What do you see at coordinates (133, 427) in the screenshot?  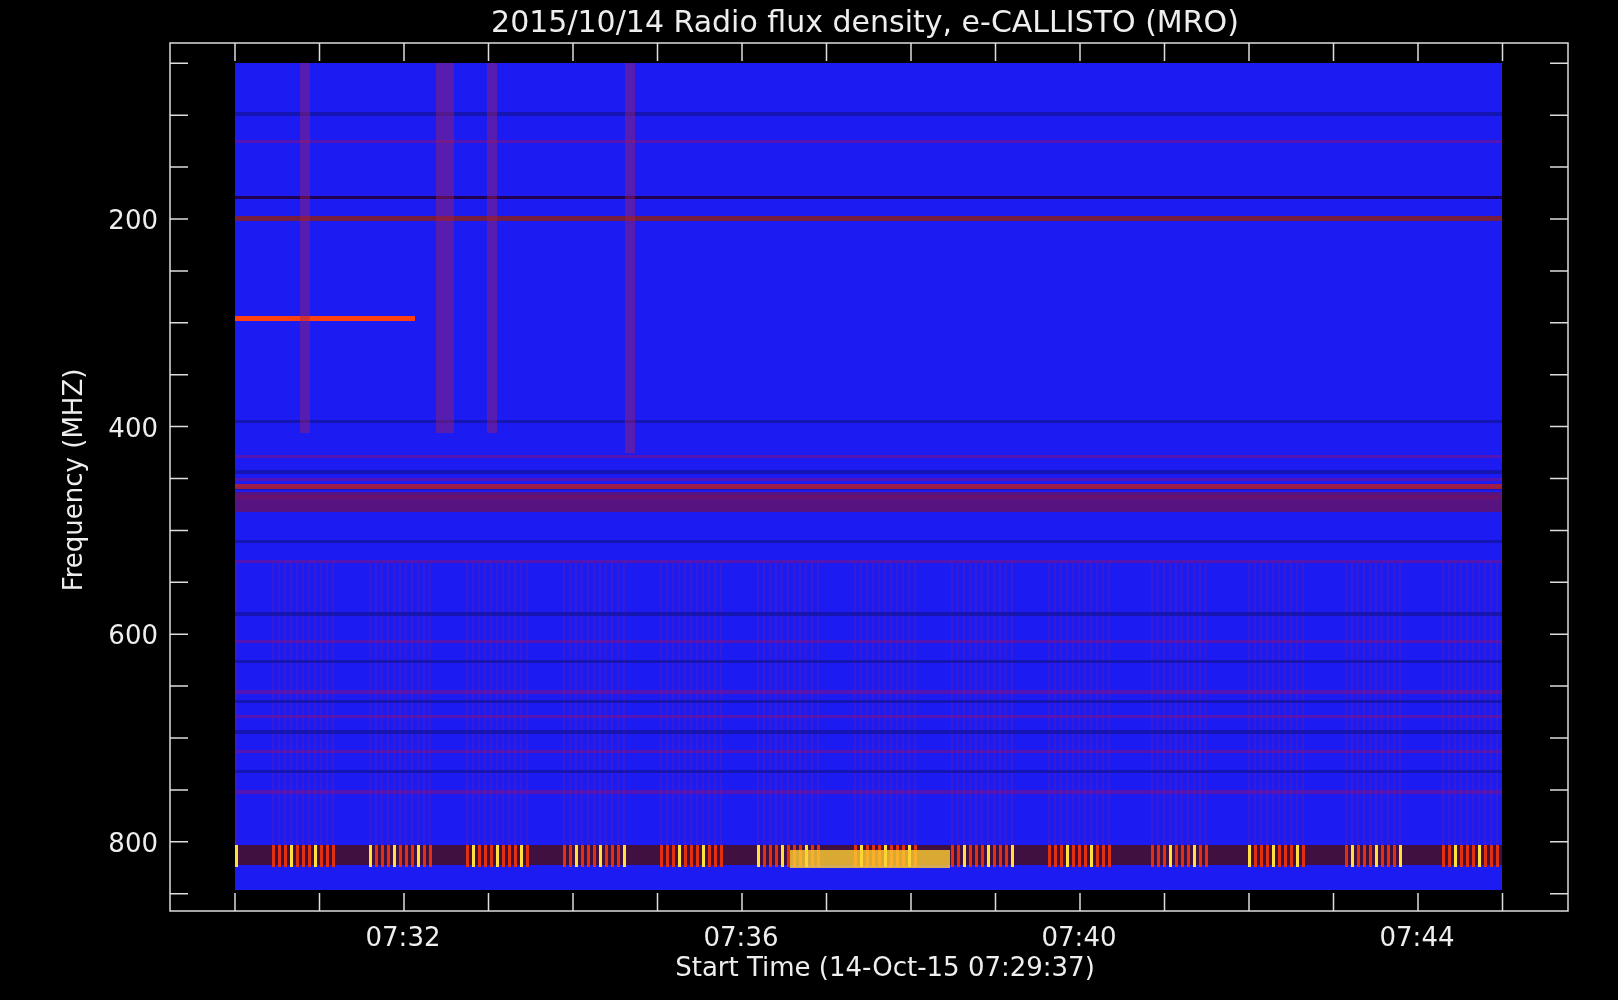 I see `tick-label: 400` at bounding box center [133, 427].